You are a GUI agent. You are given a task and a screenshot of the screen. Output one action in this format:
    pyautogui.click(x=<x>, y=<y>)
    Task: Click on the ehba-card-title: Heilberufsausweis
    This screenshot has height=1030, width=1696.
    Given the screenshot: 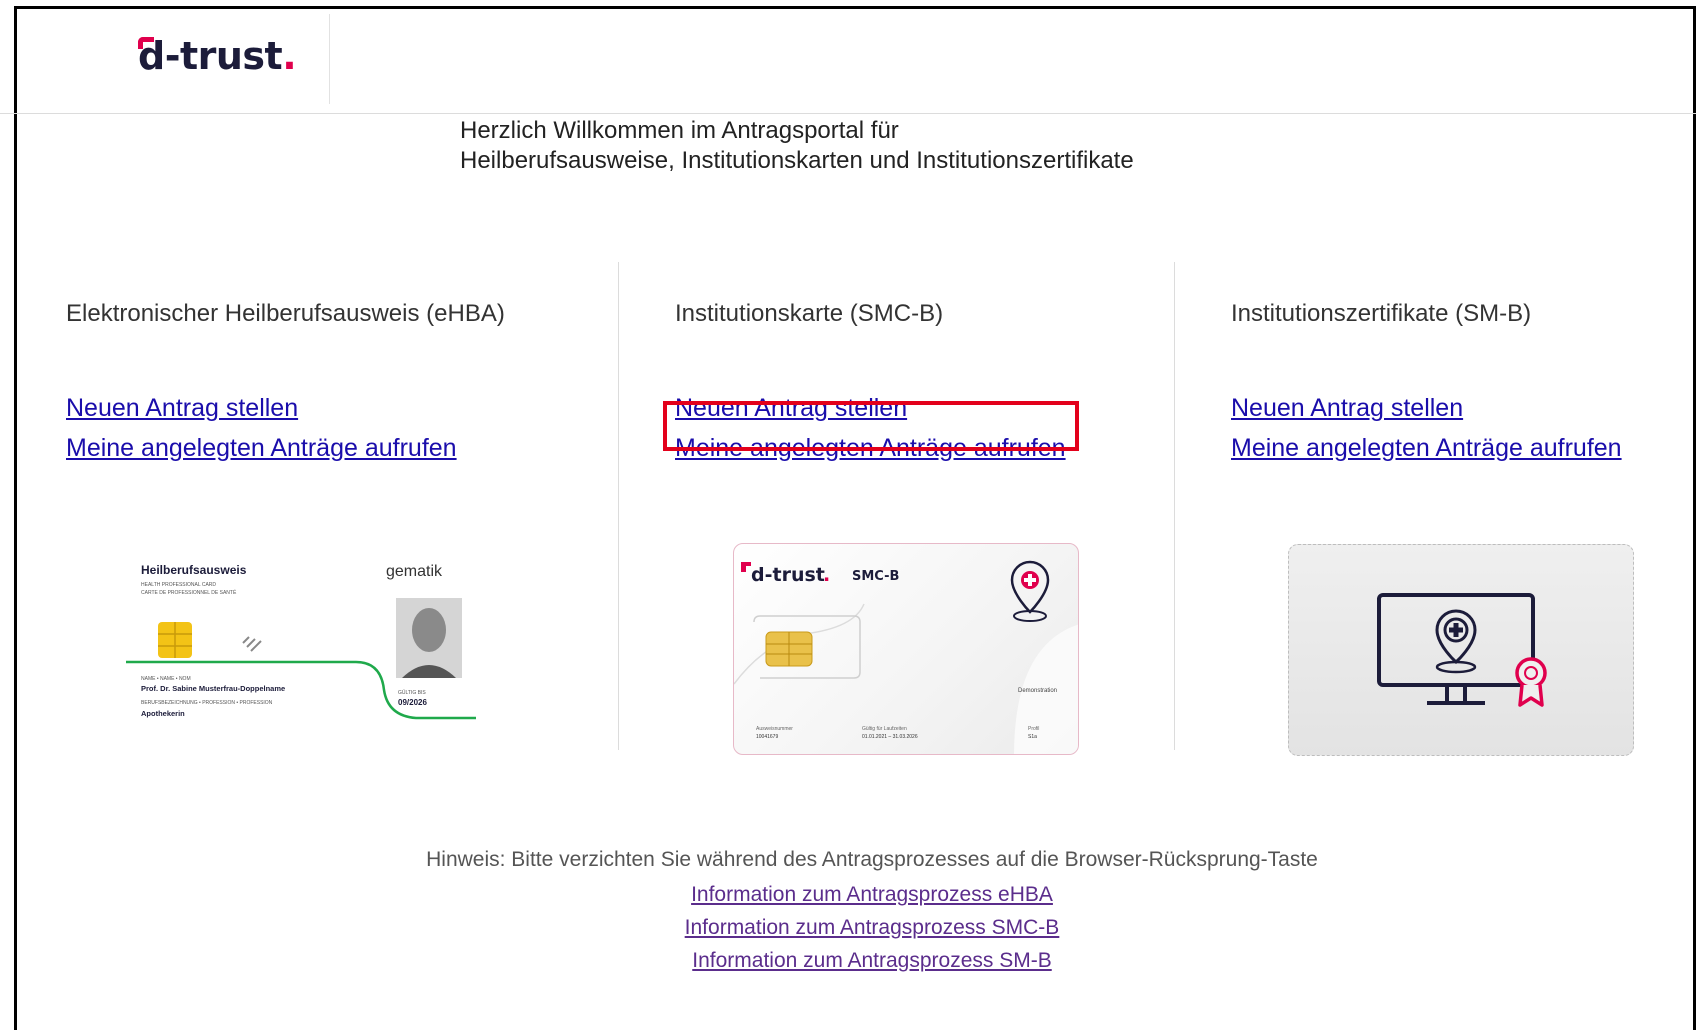 What is the action you would take?
    pyautogui.click(x=194, y=570)
    